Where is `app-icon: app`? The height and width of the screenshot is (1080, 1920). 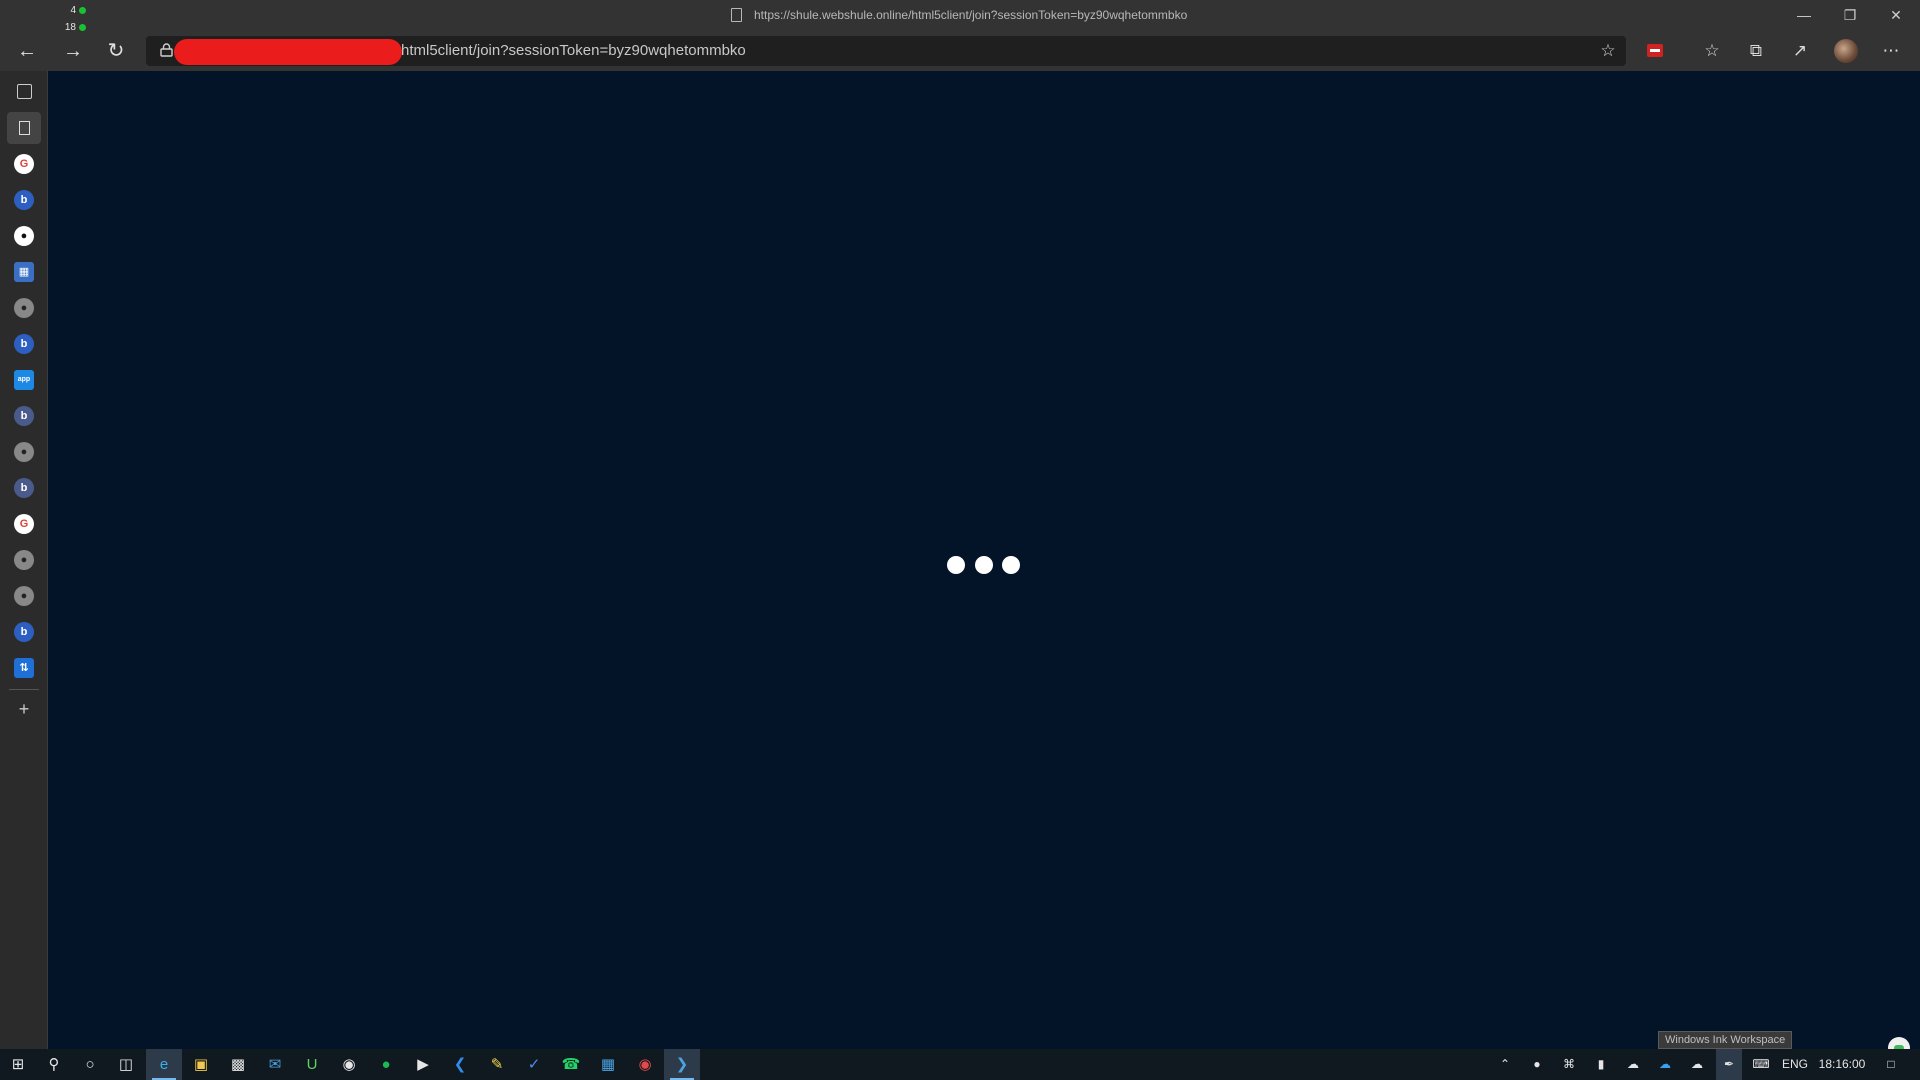 app-icon: app is located at coordinates (24, 380).